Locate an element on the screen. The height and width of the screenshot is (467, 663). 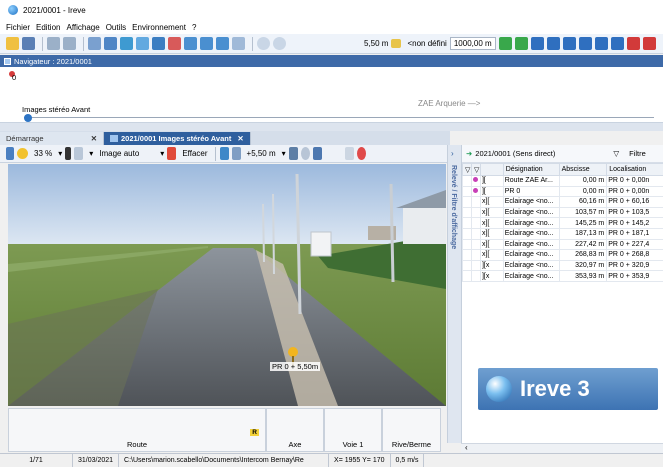
chart-icon is located at coordinates (238, 43).